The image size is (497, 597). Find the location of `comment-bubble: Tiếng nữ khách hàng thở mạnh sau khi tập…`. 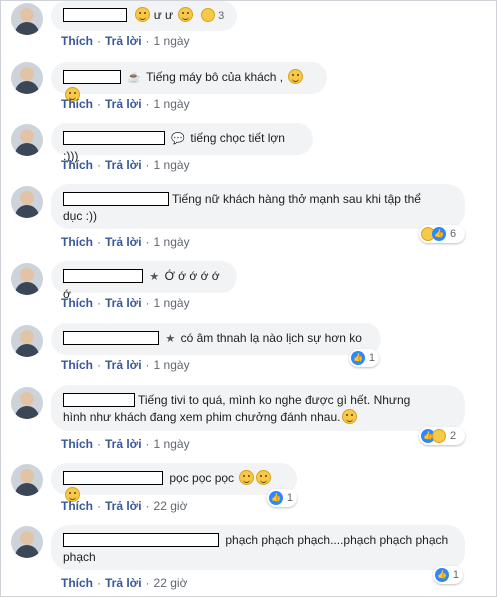

comment-bubble: Tiếng nữ khách hàng thở mạnh sau khi tập… is located at coordinates (258, 206).